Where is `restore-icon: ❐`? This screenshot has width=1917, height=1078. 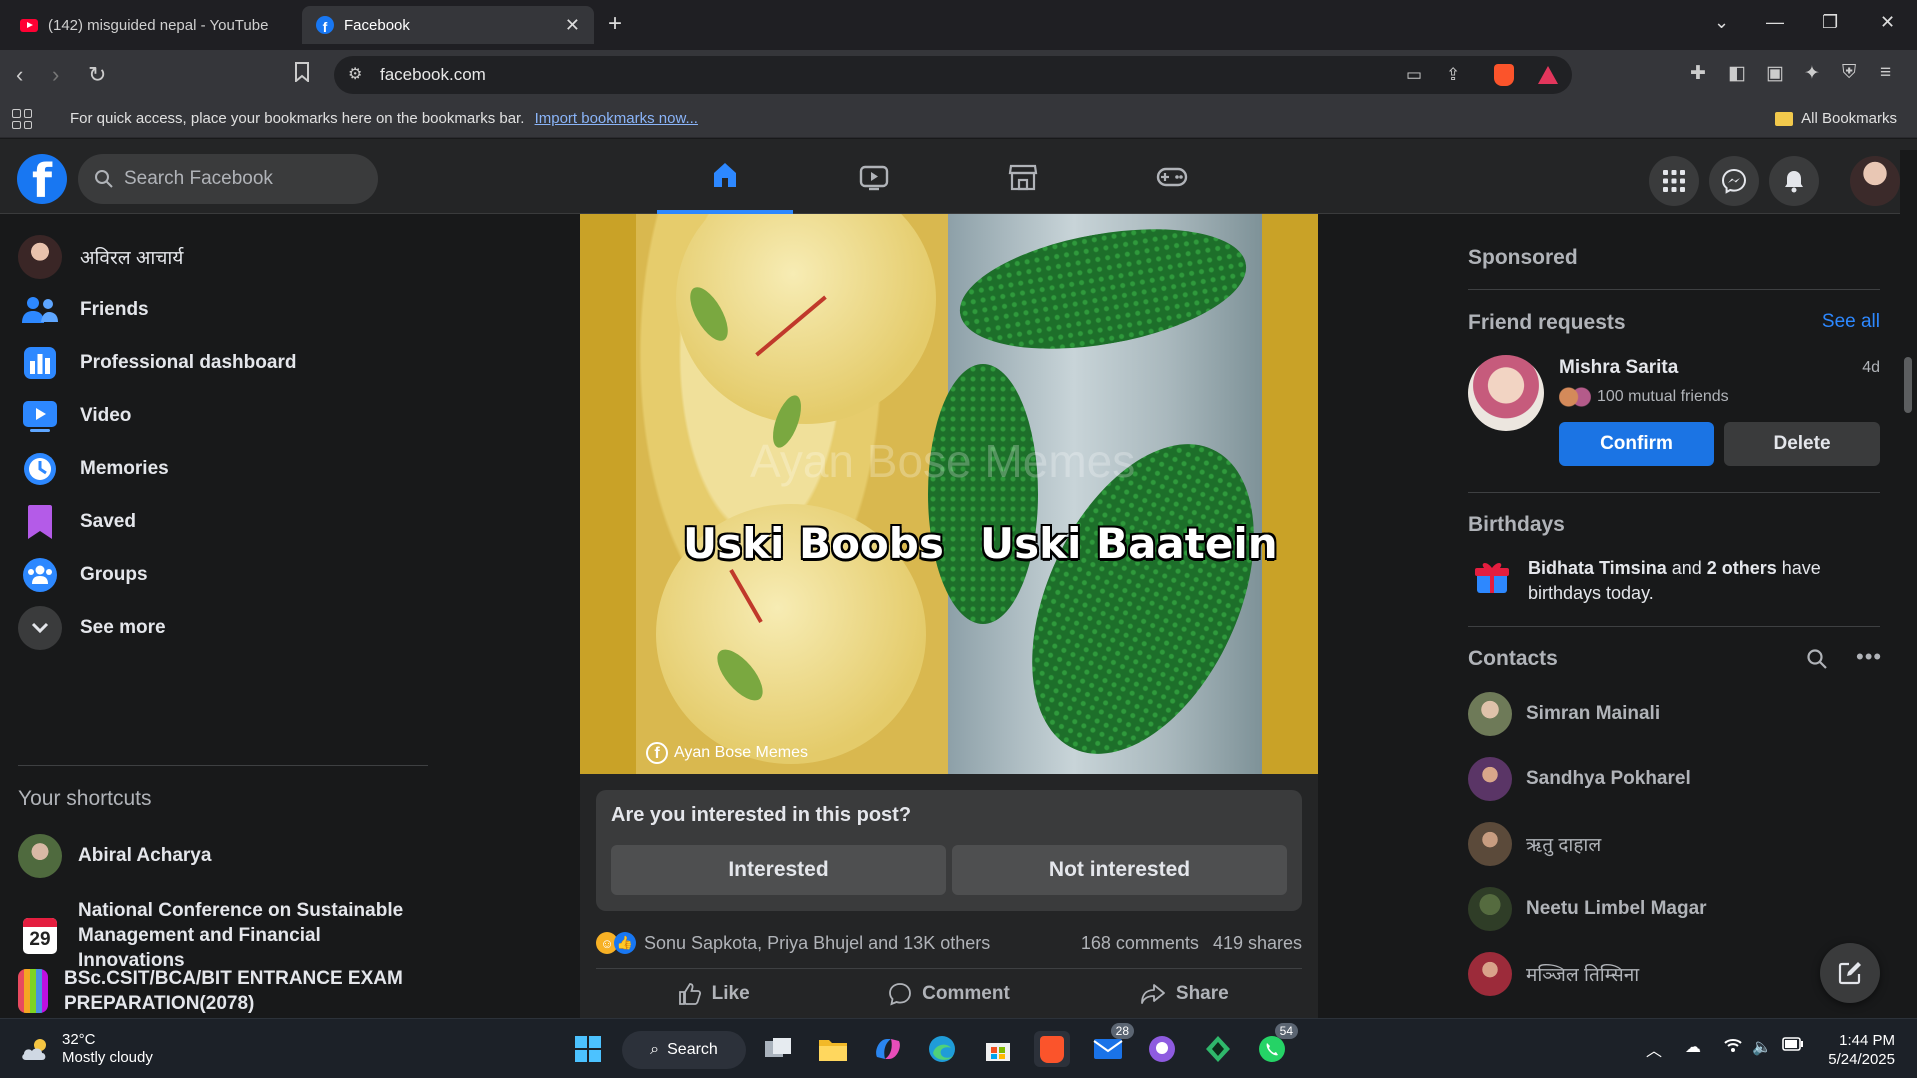 restore-icon: ❐ is located at coordinates (1830, 22).